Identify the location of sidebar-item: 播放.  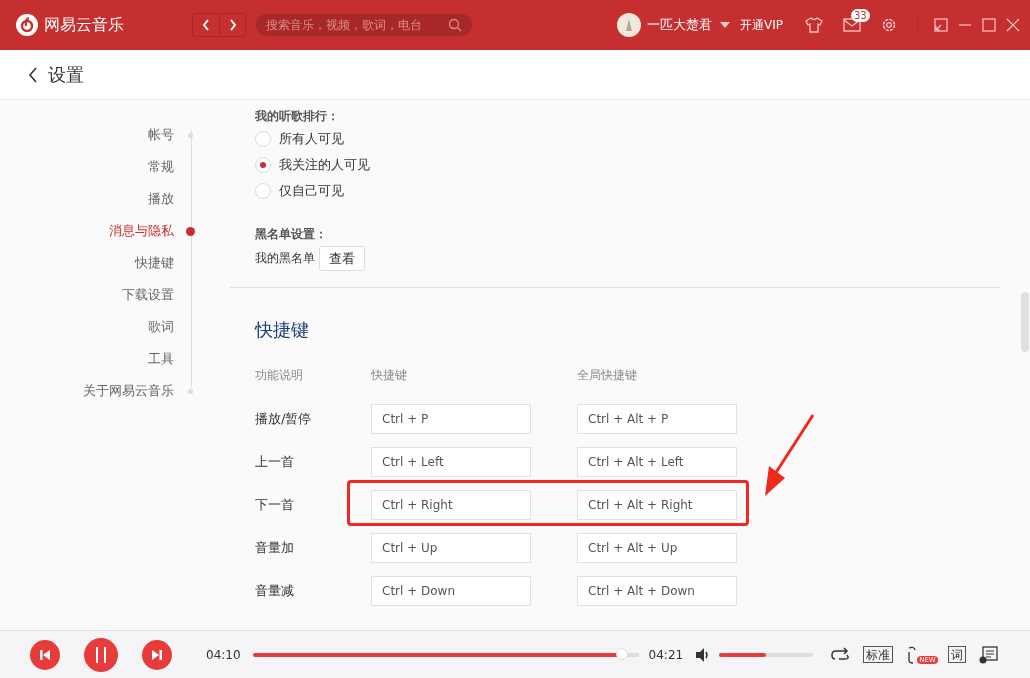
(161, 199).